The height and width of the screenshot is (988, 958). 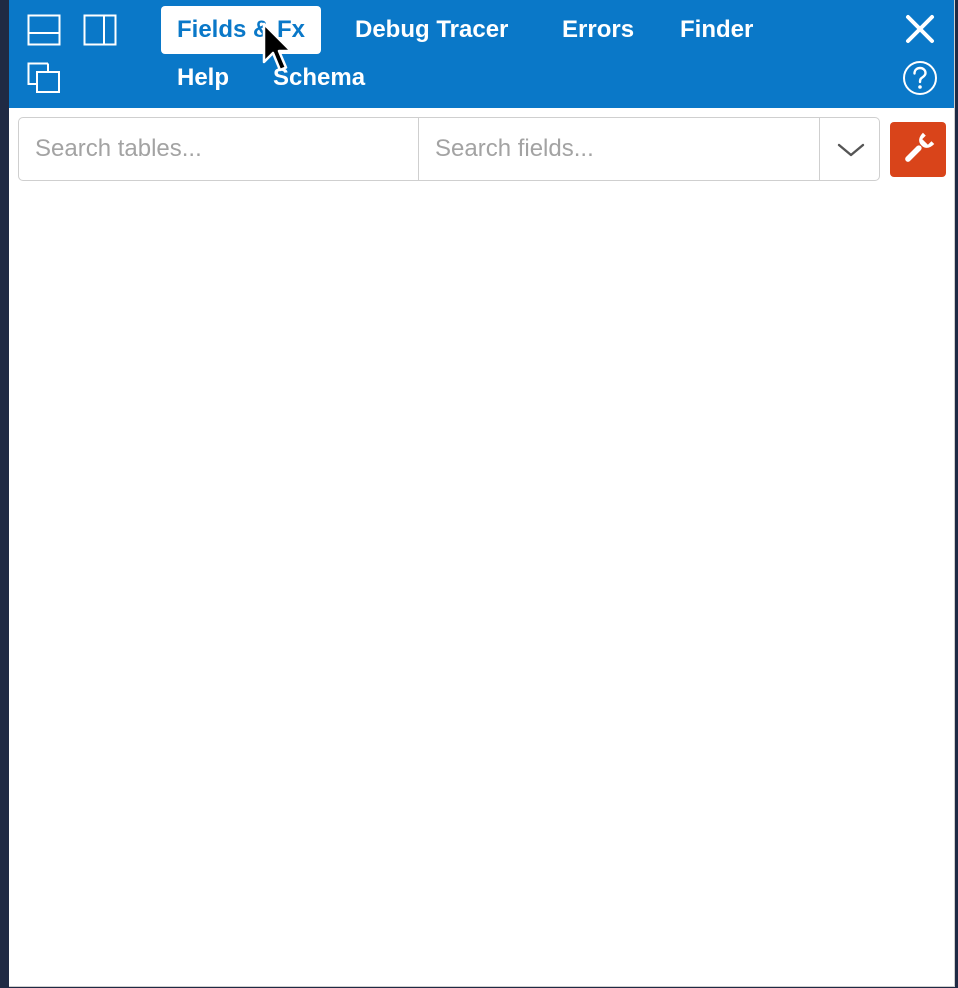 What do you see at coordinates (203, 78) in the screenshot?
I see `tab-help: Help` at bounding box center [203, 78].